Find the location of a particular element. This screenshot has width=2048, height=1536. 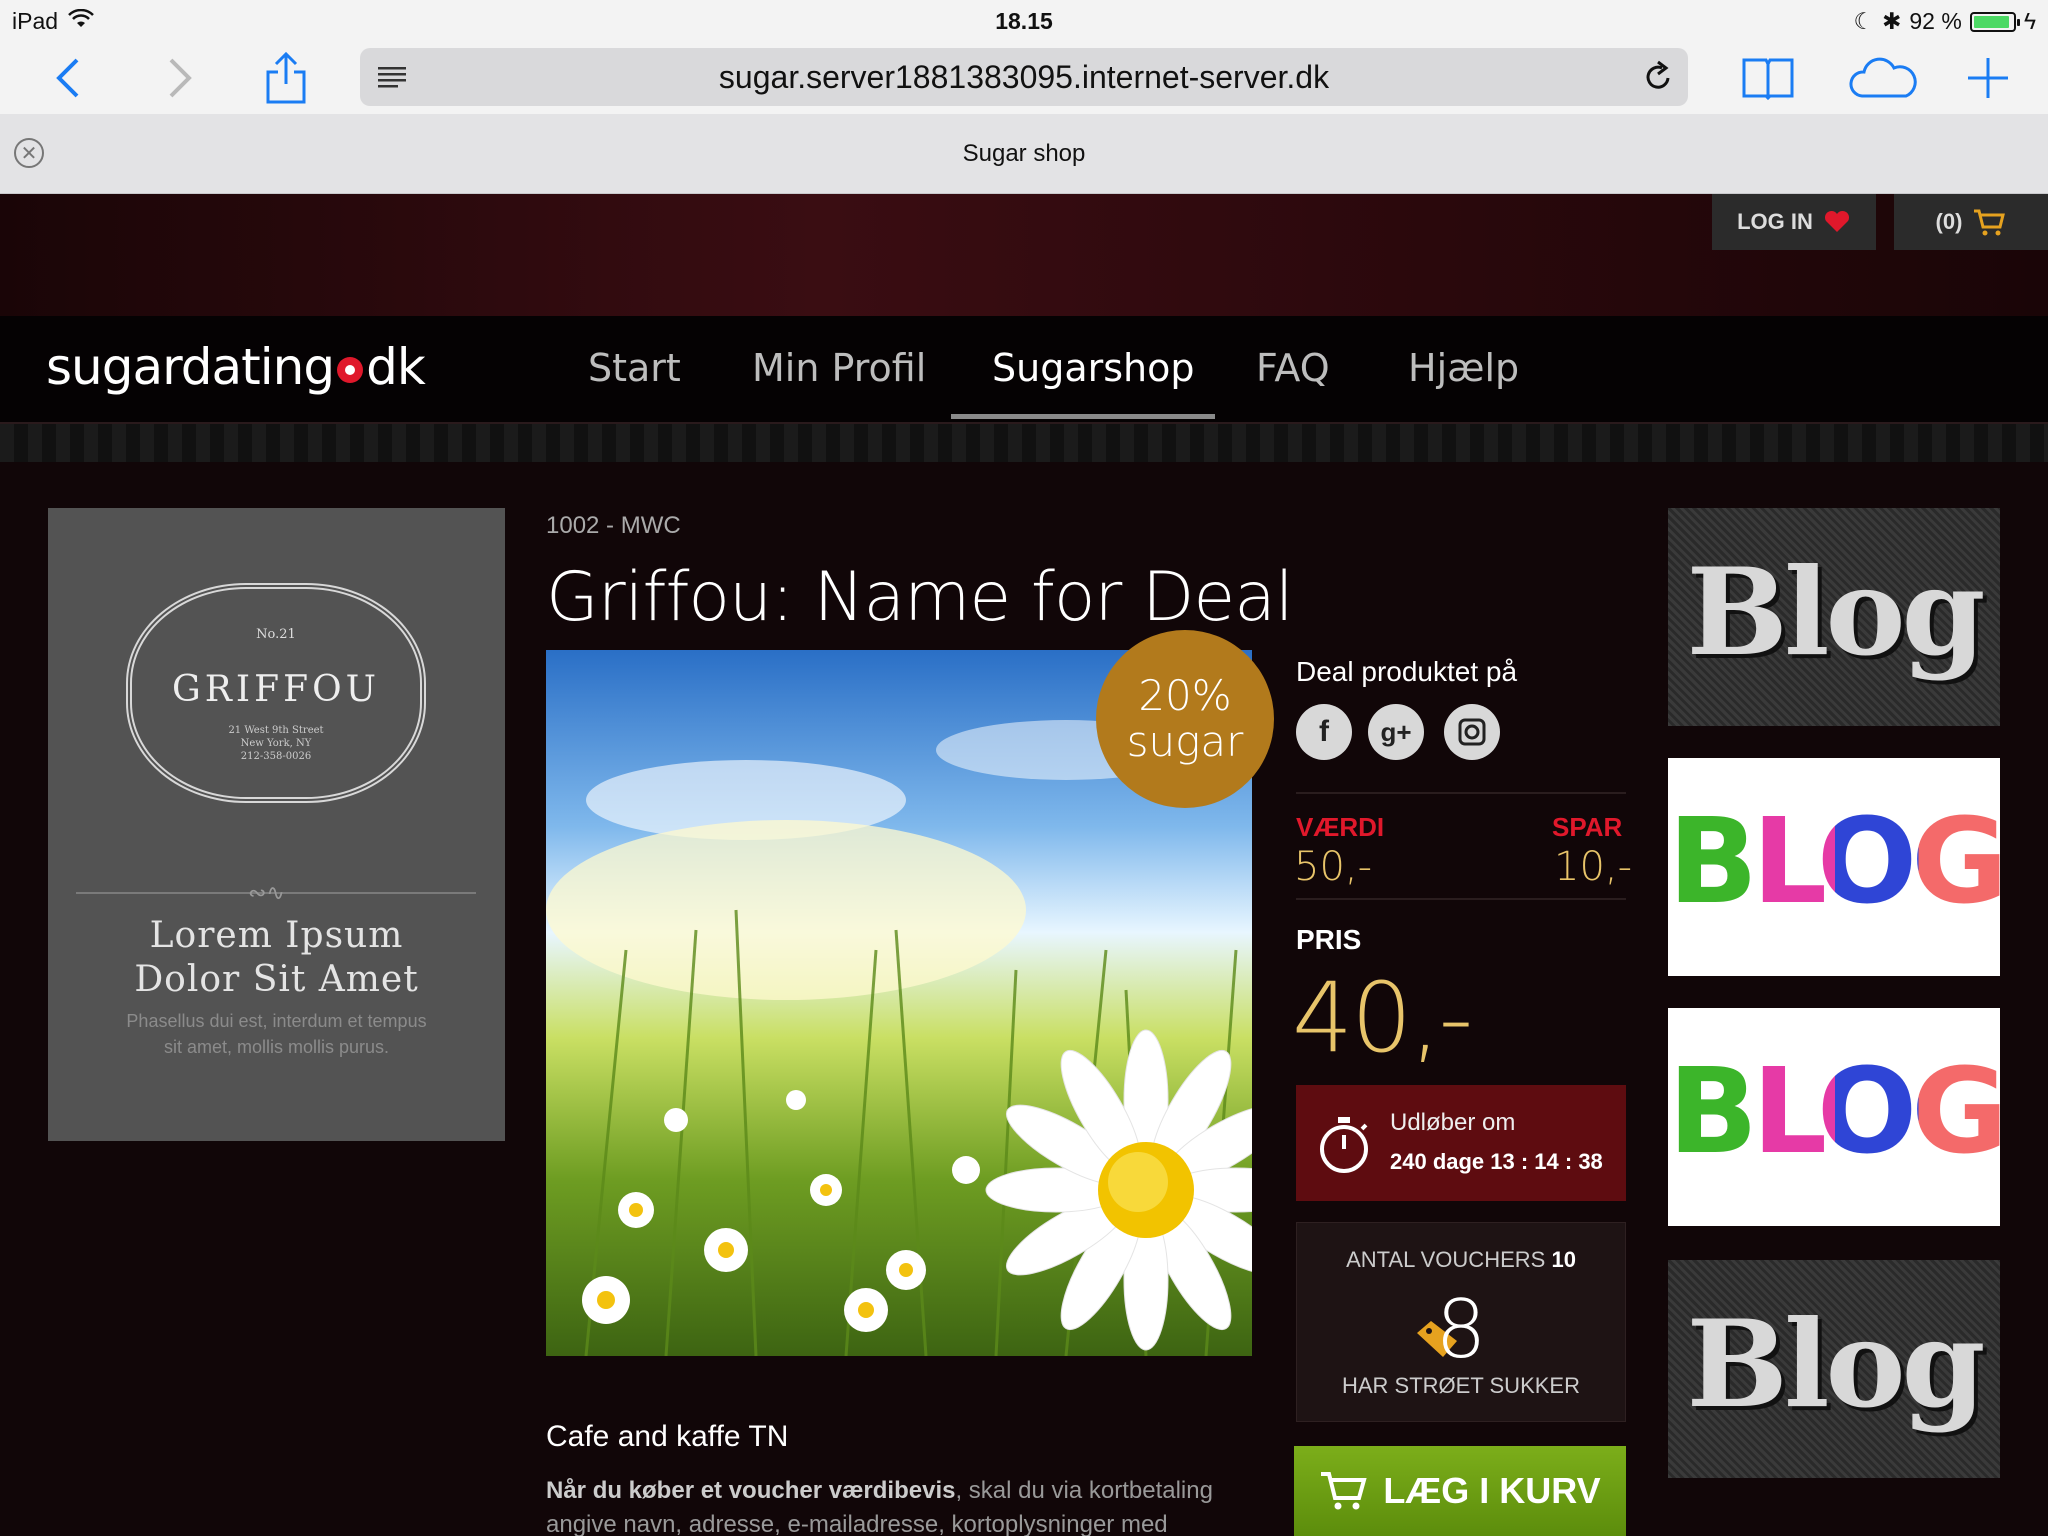

ad-headline: Lorem Ipsum Dolor Sit Amet is located at coordinates (276, 958).